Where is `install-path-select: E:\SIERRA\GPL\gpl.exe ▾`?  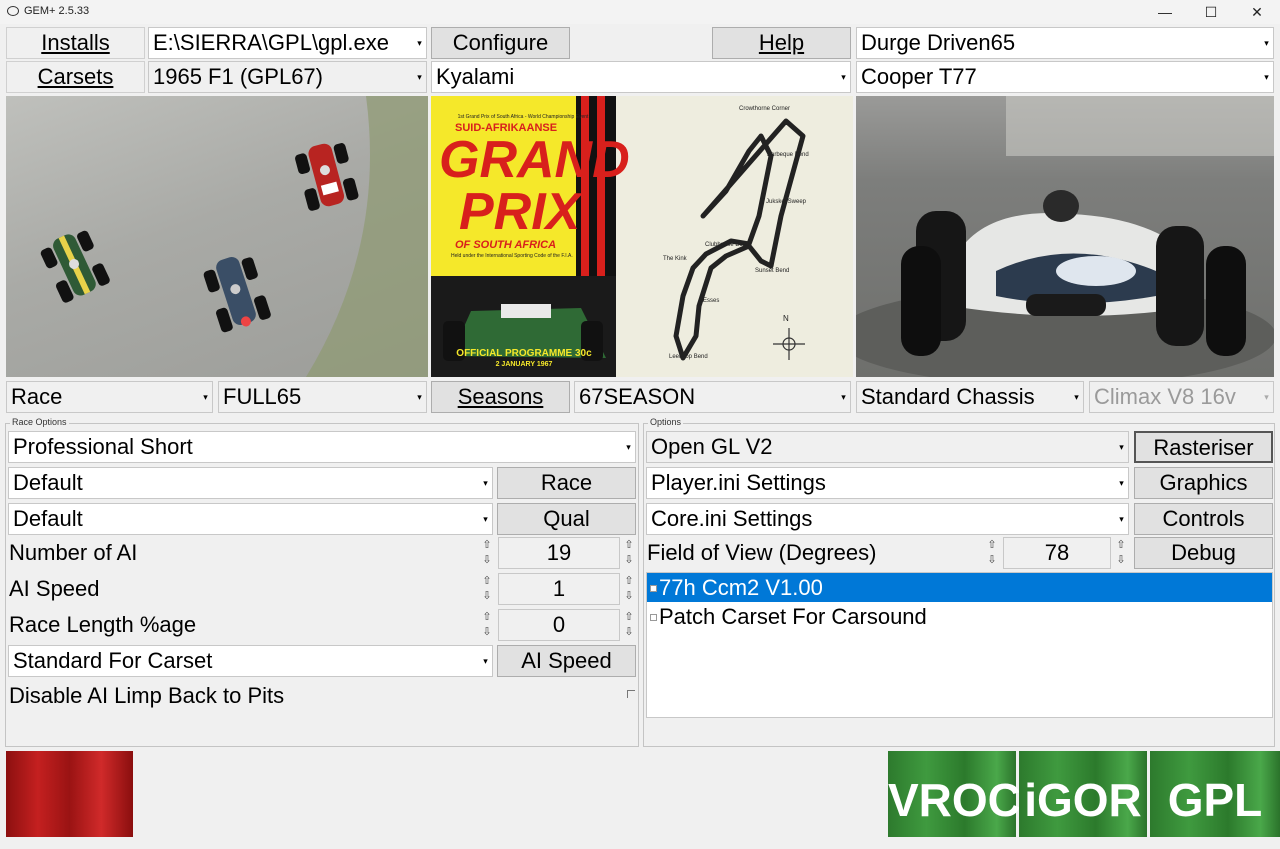 install-path-select: E:\SIERRA\GPL\gpl.exe ▾ is located at coordinates (287, 43).